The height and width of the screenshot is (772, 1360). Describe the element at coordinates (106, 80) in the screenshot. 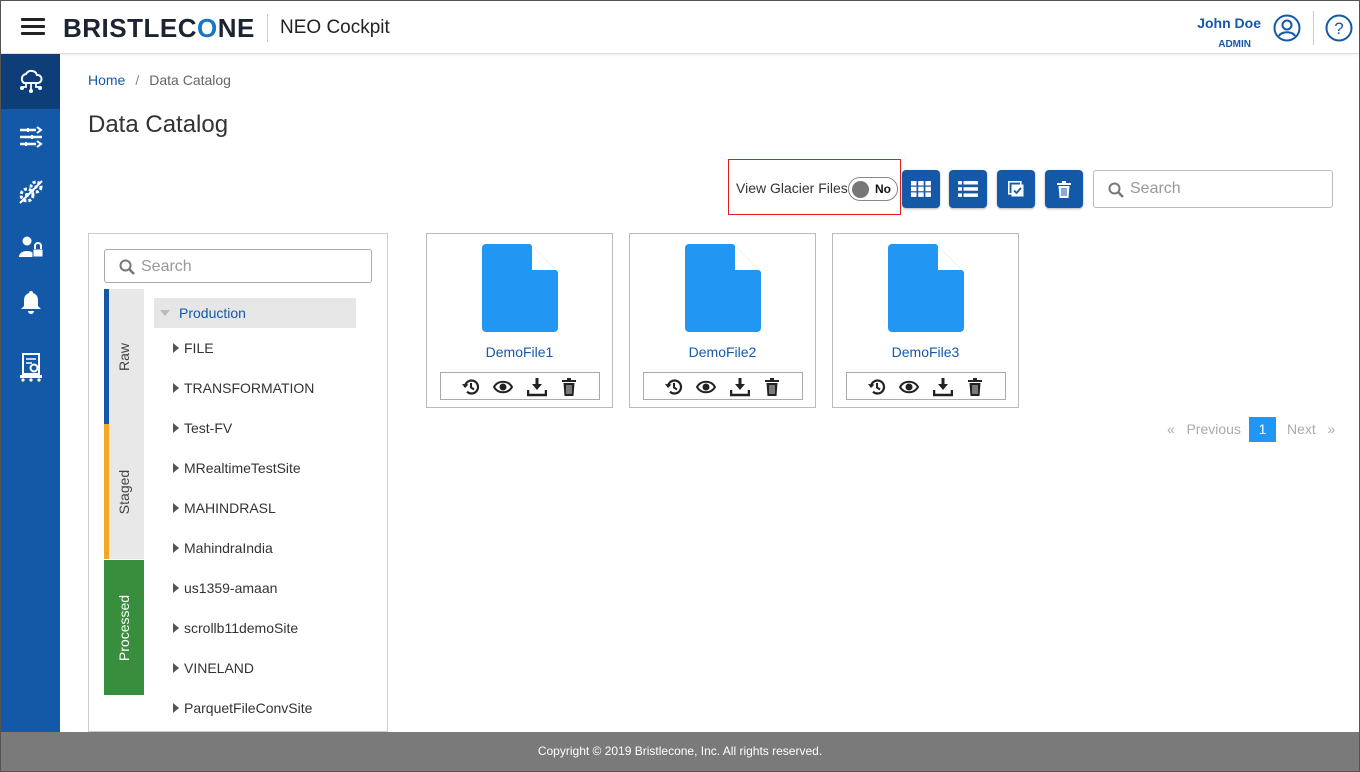

I see `breadcrumb-home-link: Home` at that location.